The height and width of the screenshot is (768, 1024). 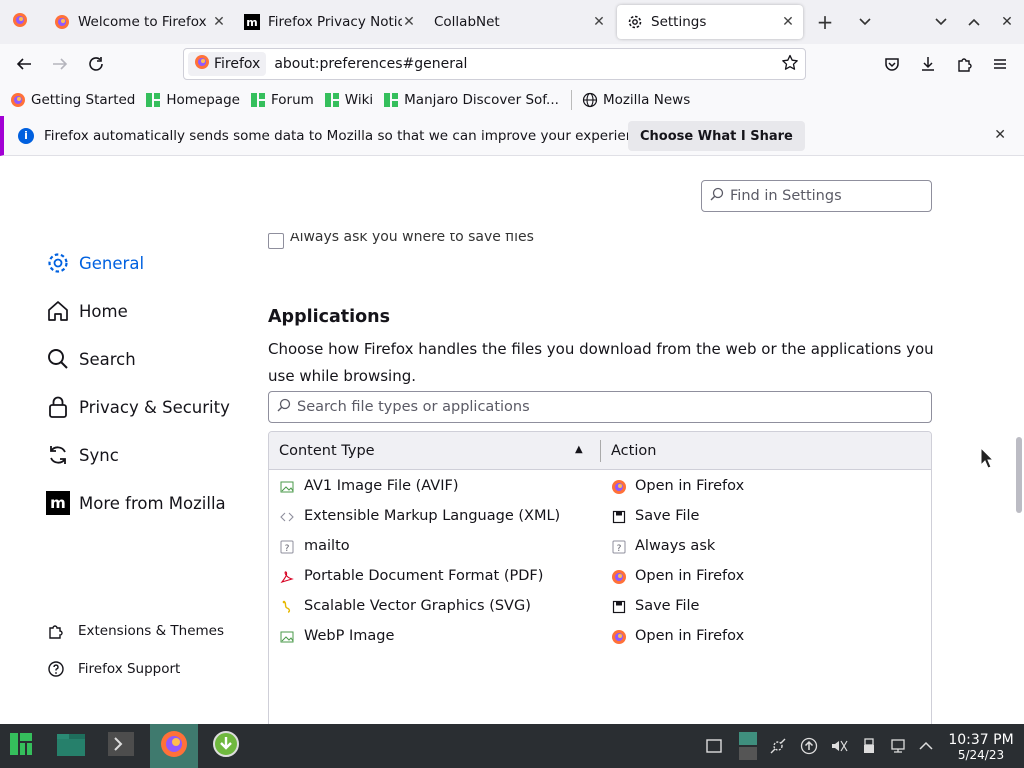 What do you see at coordinates (327, 546) in the screenshot?
I see `content-type-text: mailto` at bounding box center [327, 546].